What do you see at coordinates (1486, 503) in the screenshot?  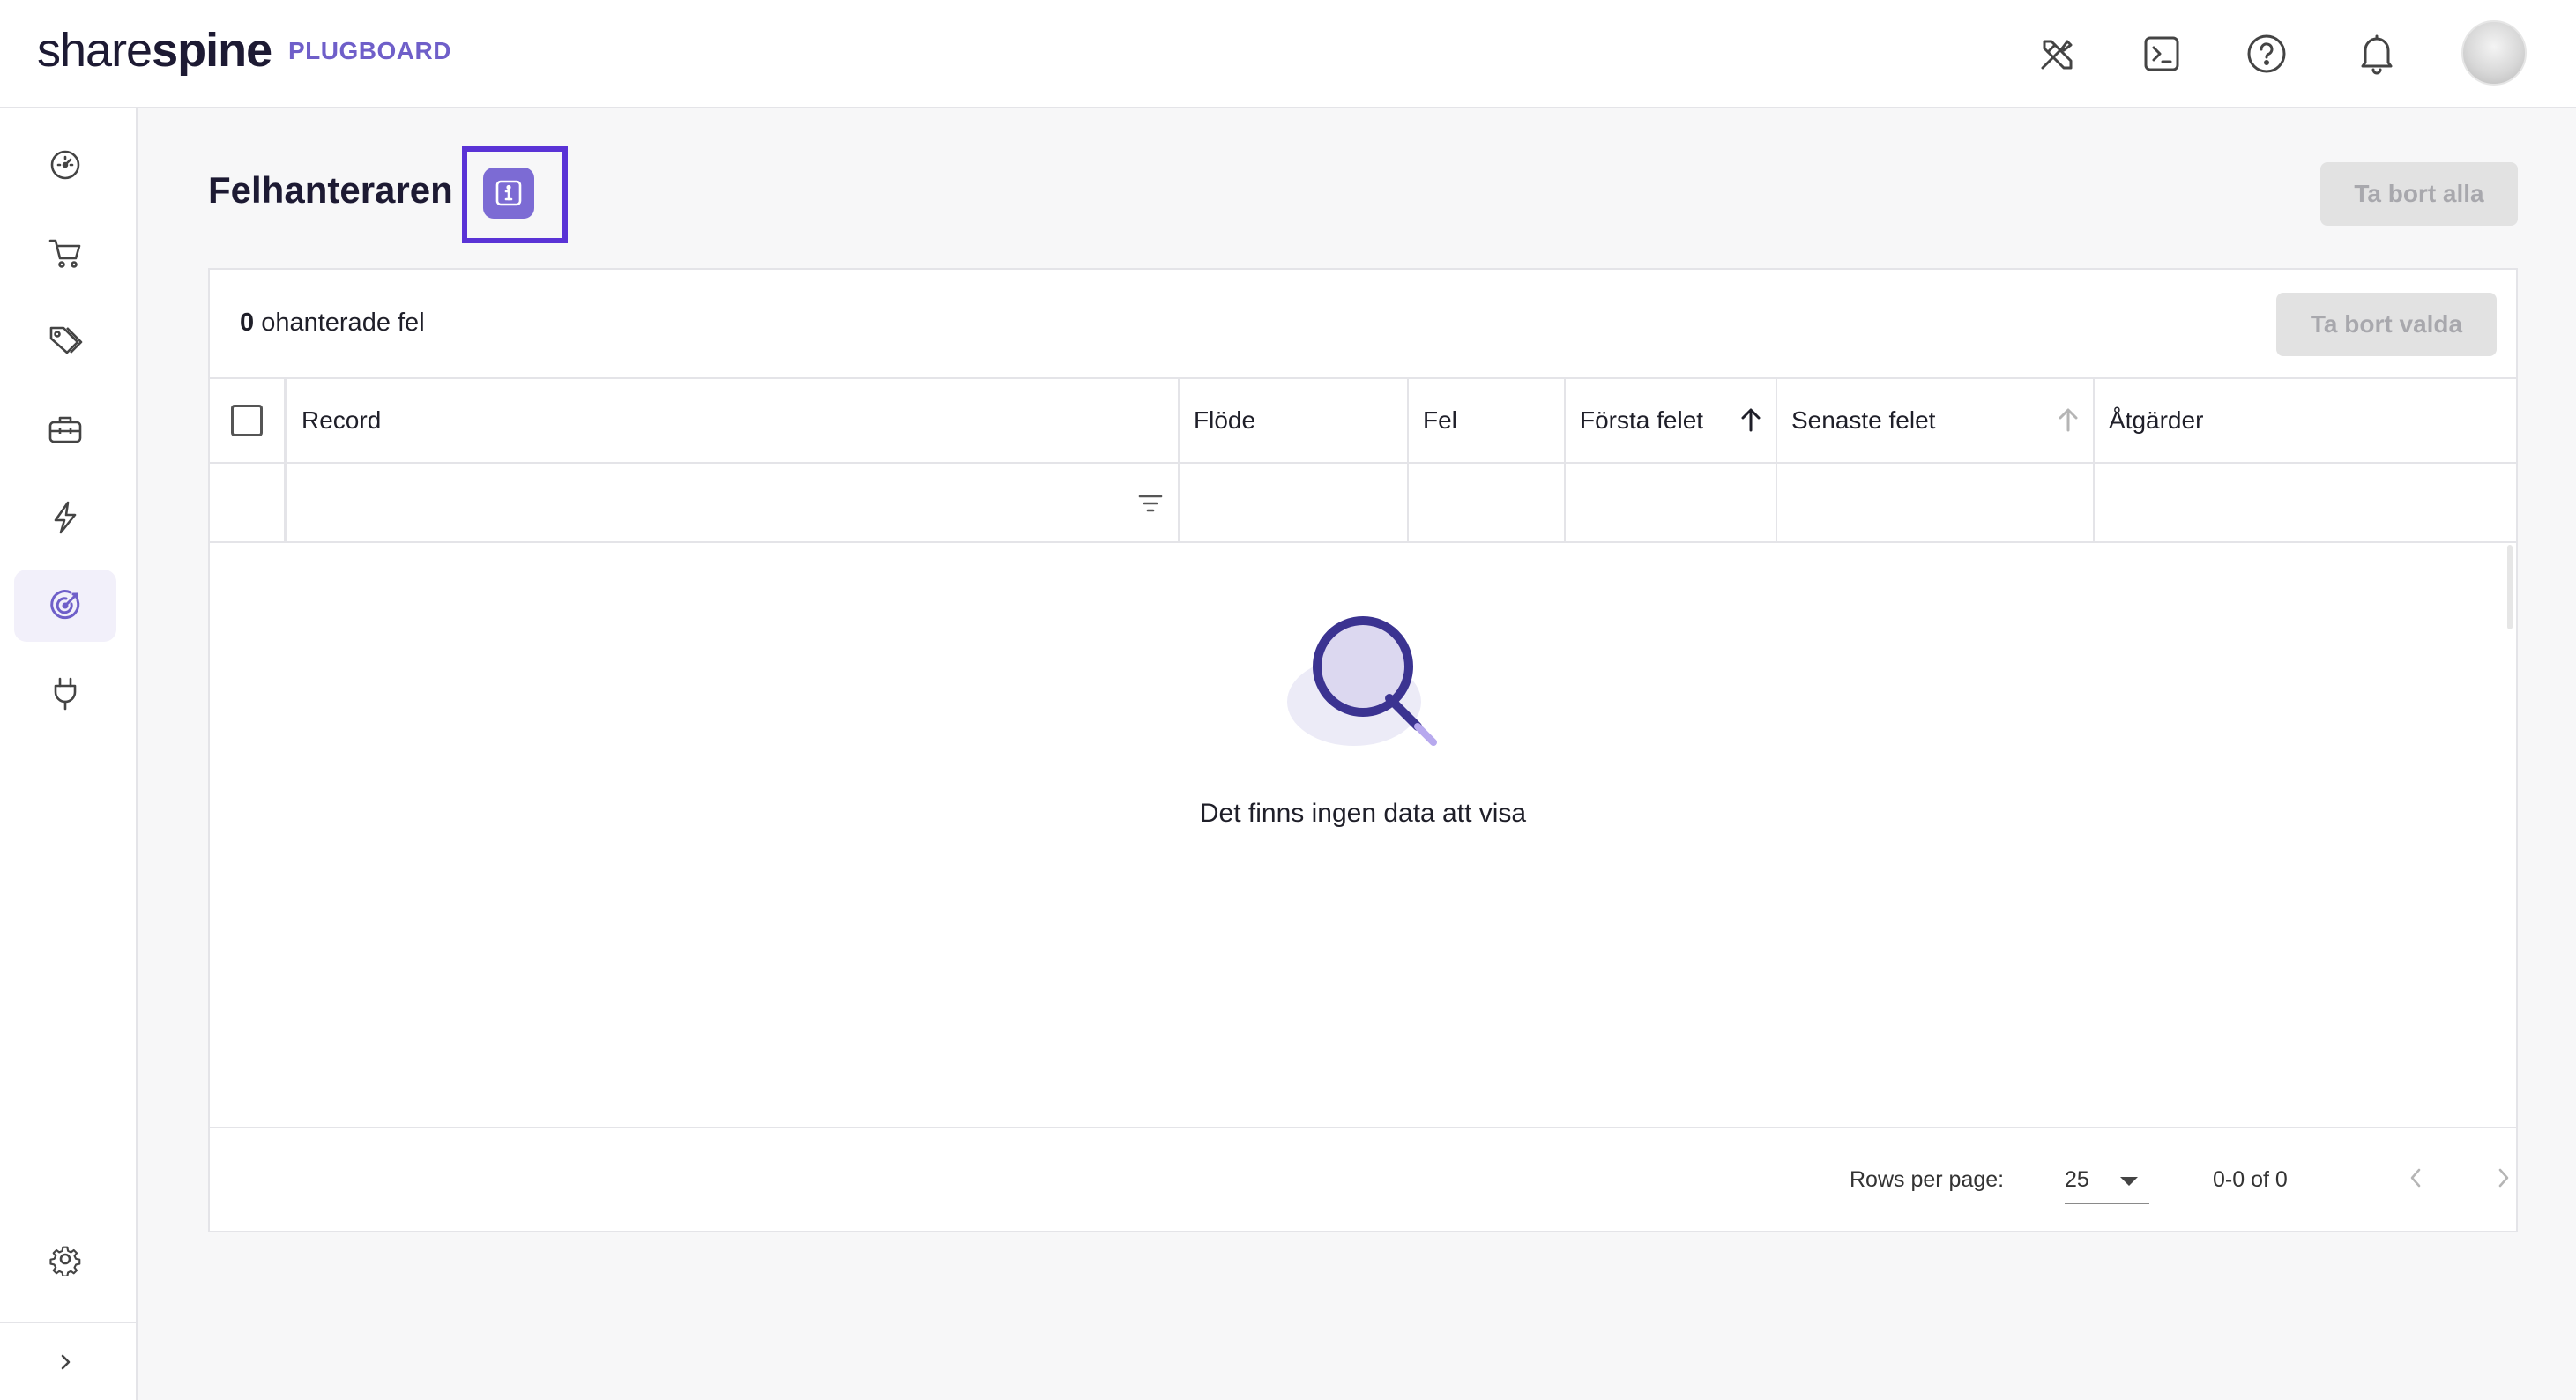 I see `filter-cell-error` at bounding box center [1486, 503].